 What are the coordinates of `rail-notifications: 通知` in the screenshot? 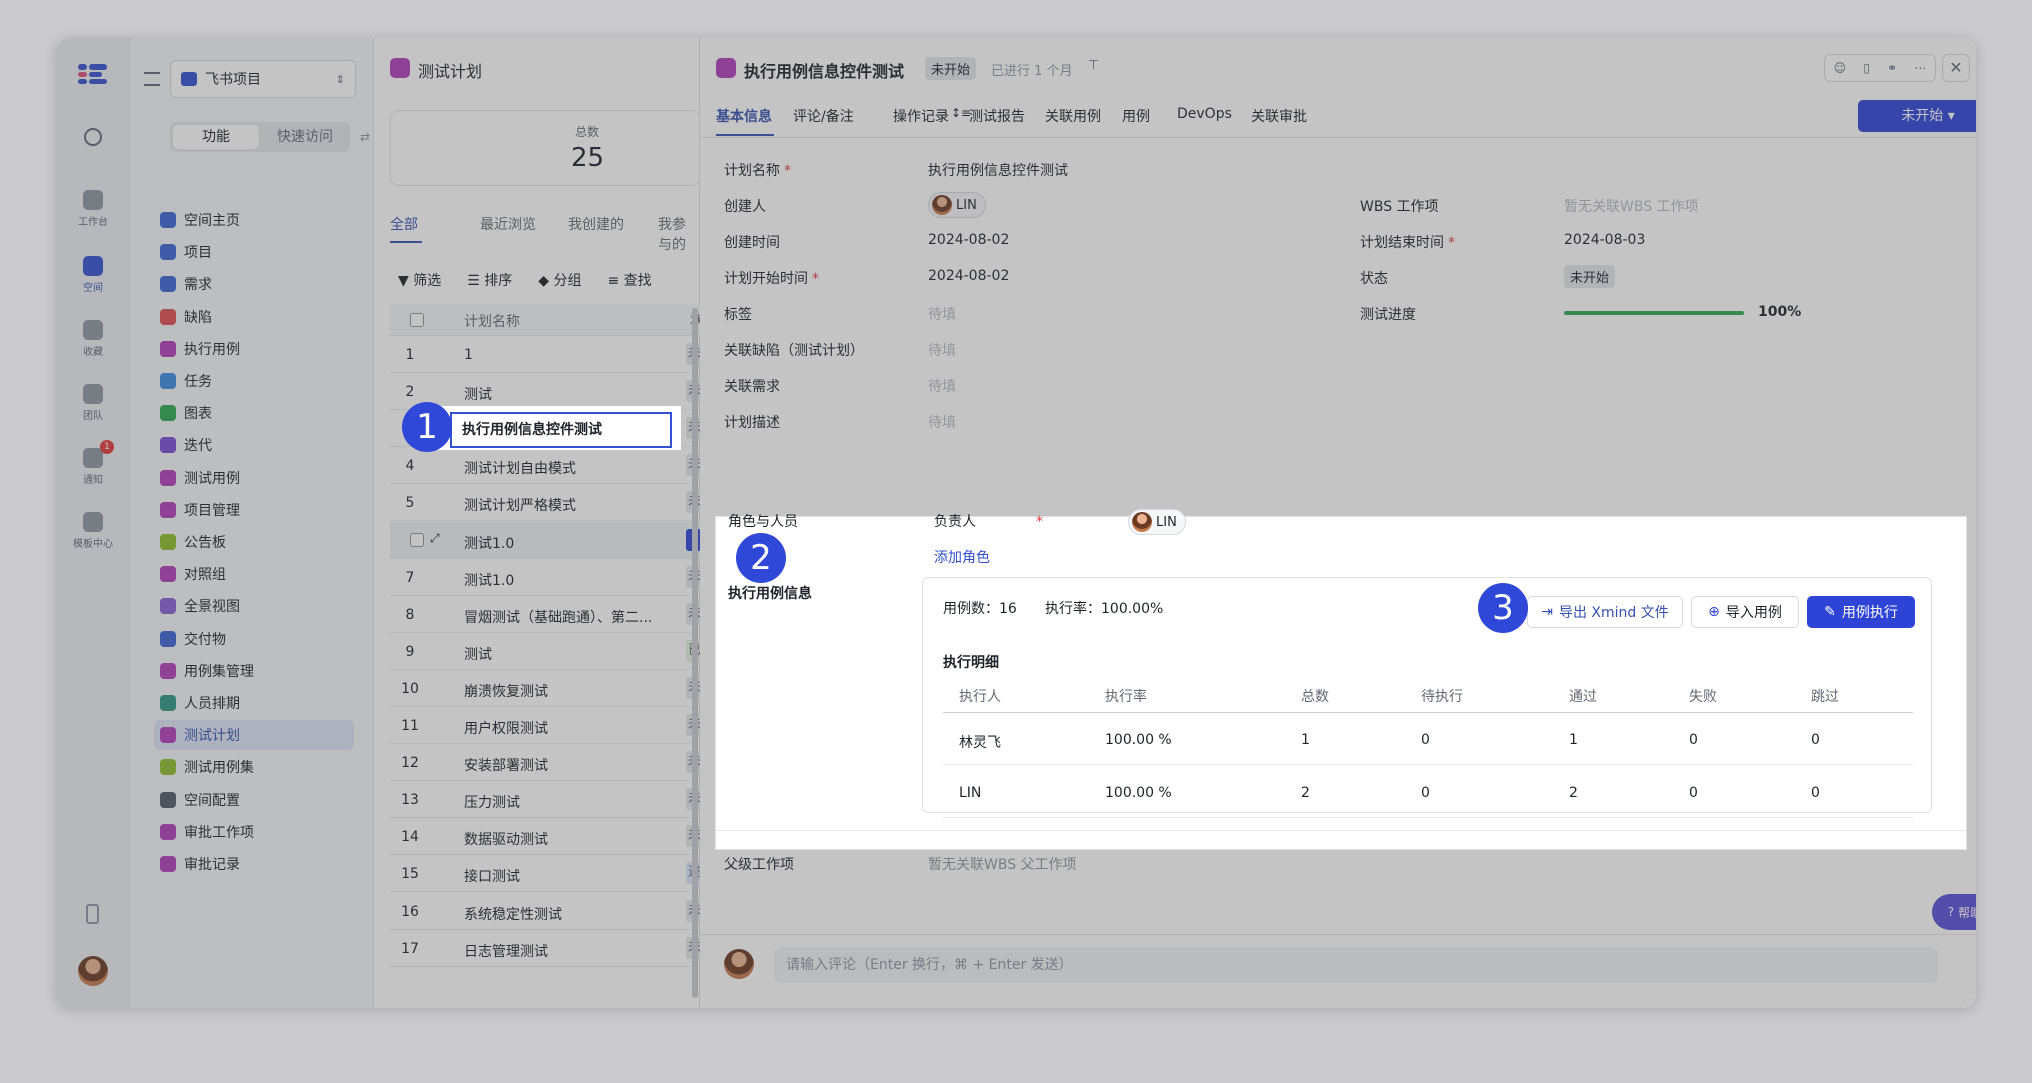 It's located at (93, 467).